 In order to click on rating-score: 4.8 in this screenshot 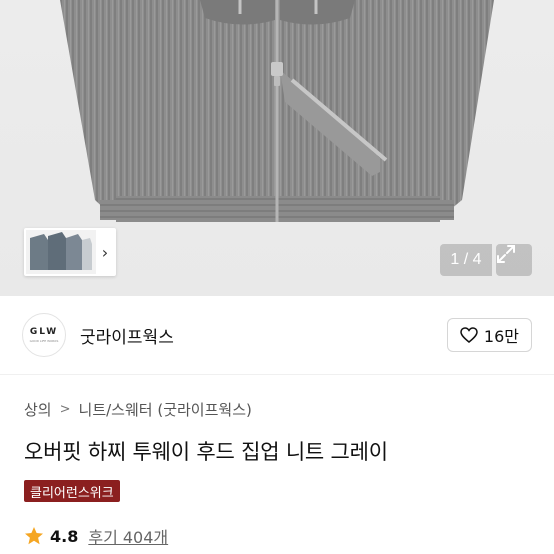, I will do `click(64, 536)`.